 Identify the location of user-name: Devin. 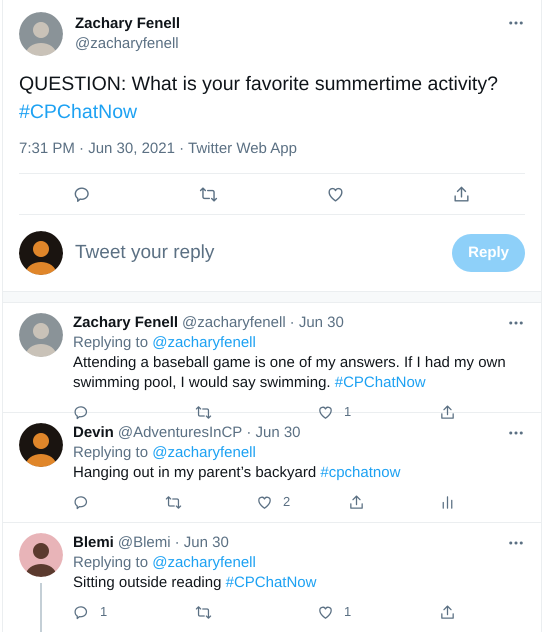
(93, 433).